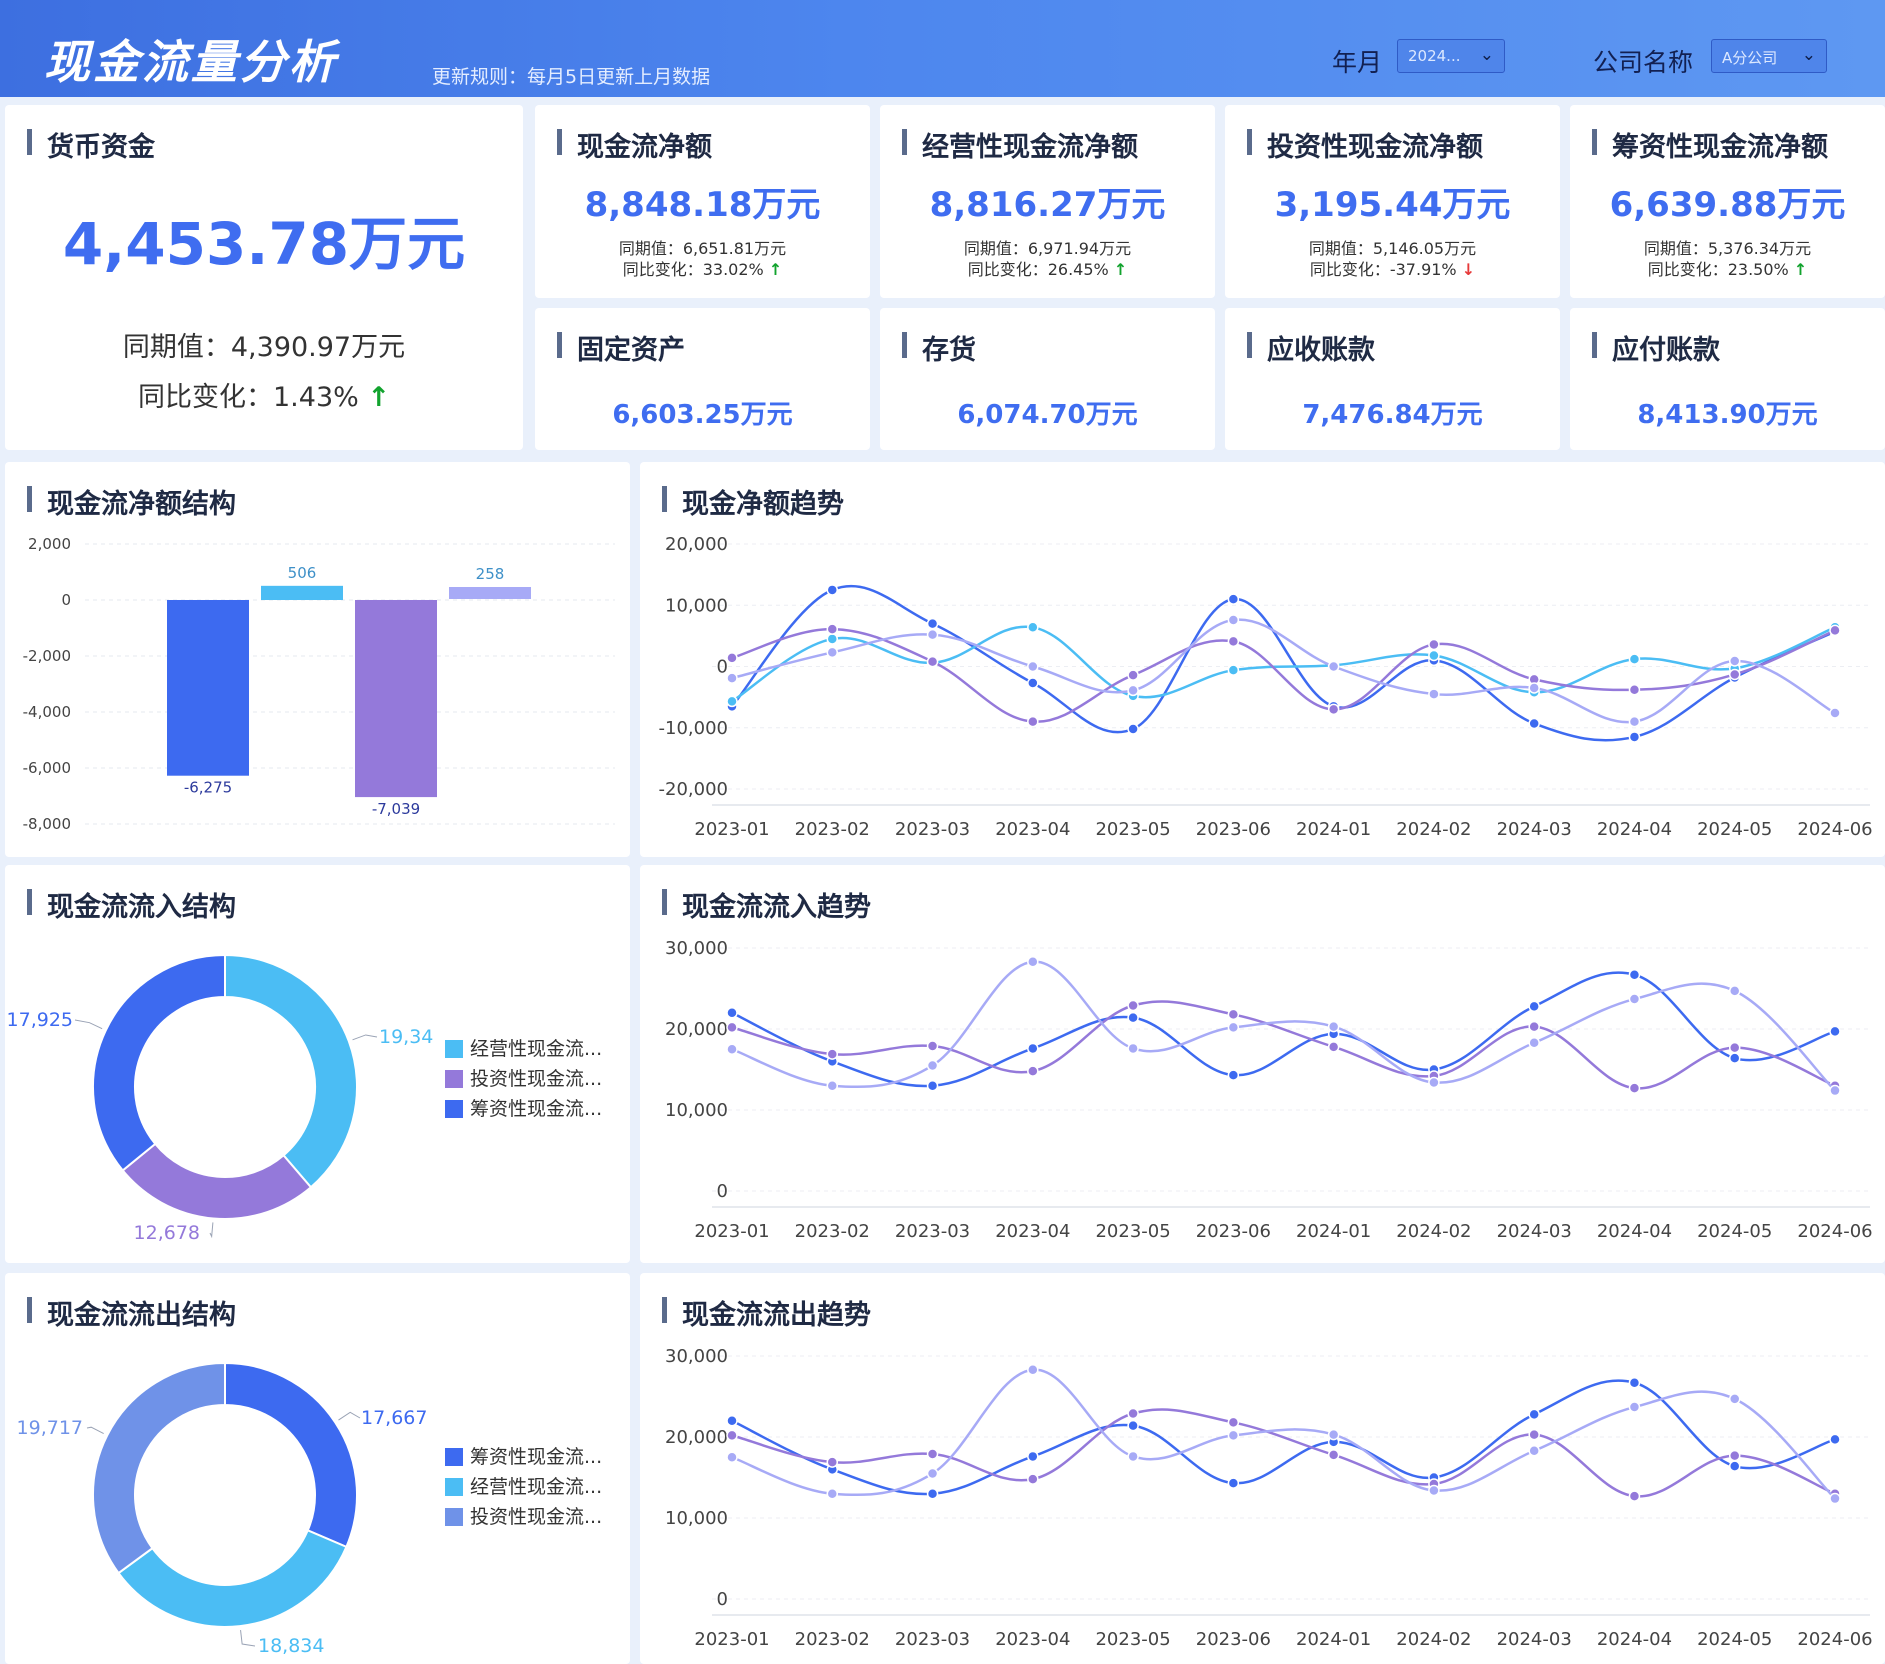 Image resolution: width=1885 pixels, height=1664 pixels. What do you see at coordinates (47, 656) in the screenshot?
I see `y-tick-label: -2,000` at bounding box center [47, 656].